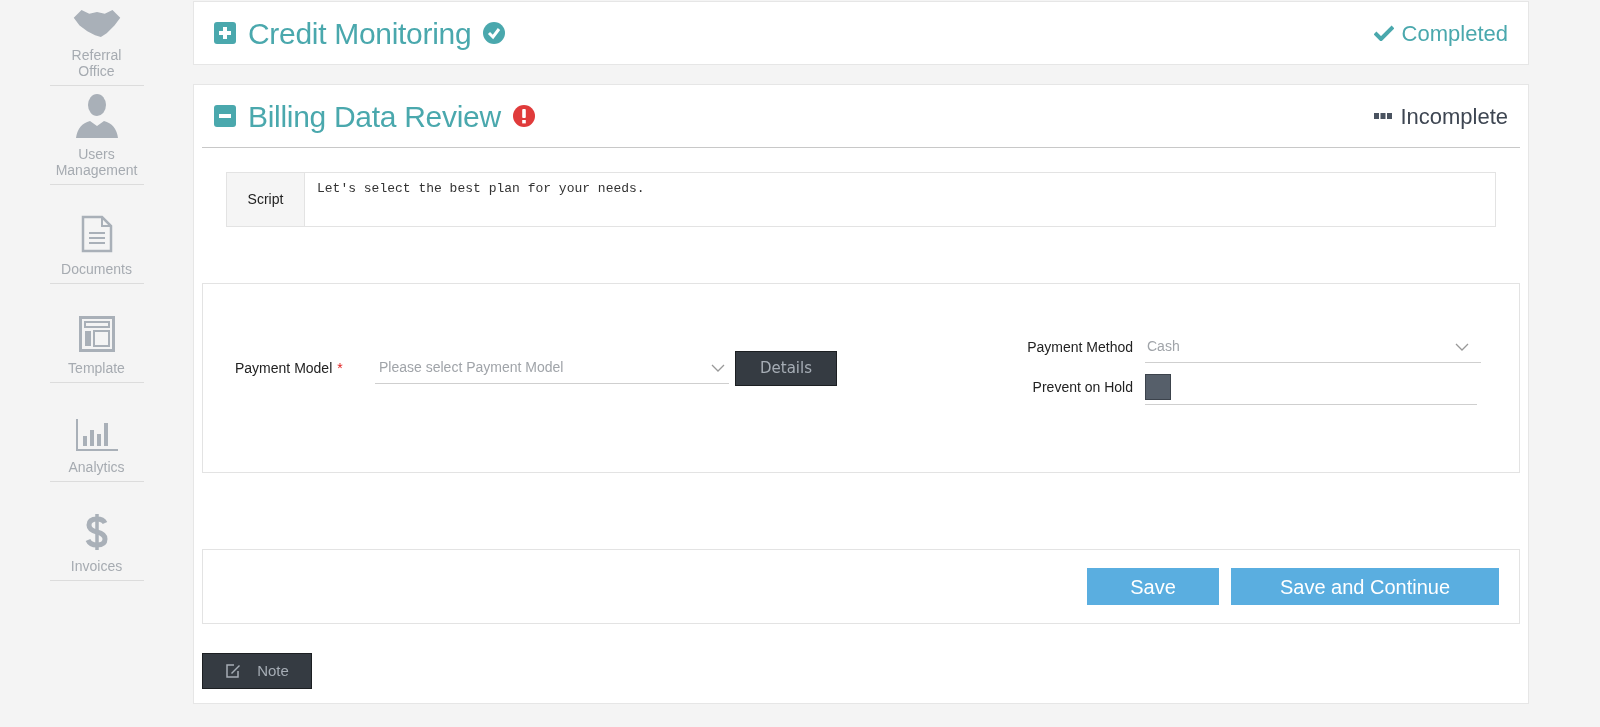 This screenshot has height=727, width=1600. Describe the element at coordinates (96, 435) in the screenshot. I see `bar-chart-icon` at that location.